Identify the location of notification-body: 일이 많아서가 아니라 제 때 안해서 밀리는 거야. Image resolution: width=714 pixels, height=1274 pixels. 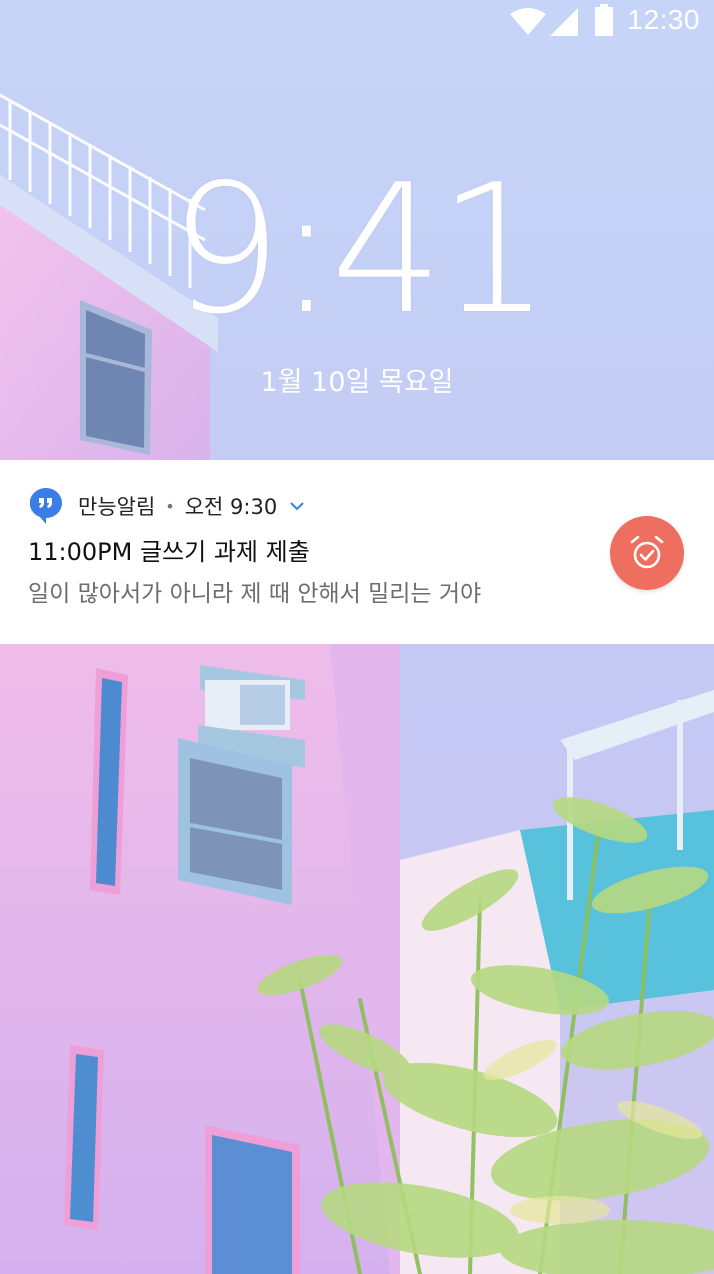
(255, 594).